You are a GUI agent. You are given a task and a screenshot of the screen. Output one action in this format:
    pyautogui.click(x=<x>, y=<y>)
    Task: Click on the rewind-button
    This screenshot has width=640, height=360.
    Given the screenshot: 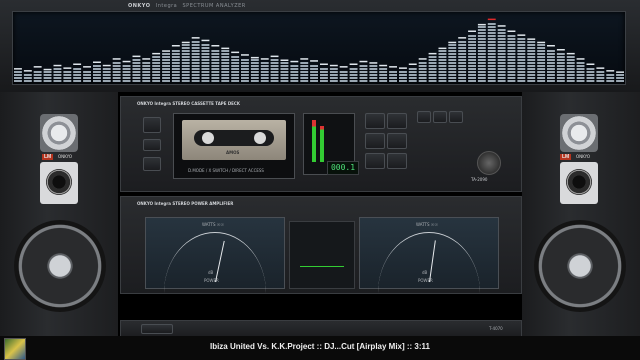 What is the action you would take?
    pyautogui.click(x=375, y=121)
    